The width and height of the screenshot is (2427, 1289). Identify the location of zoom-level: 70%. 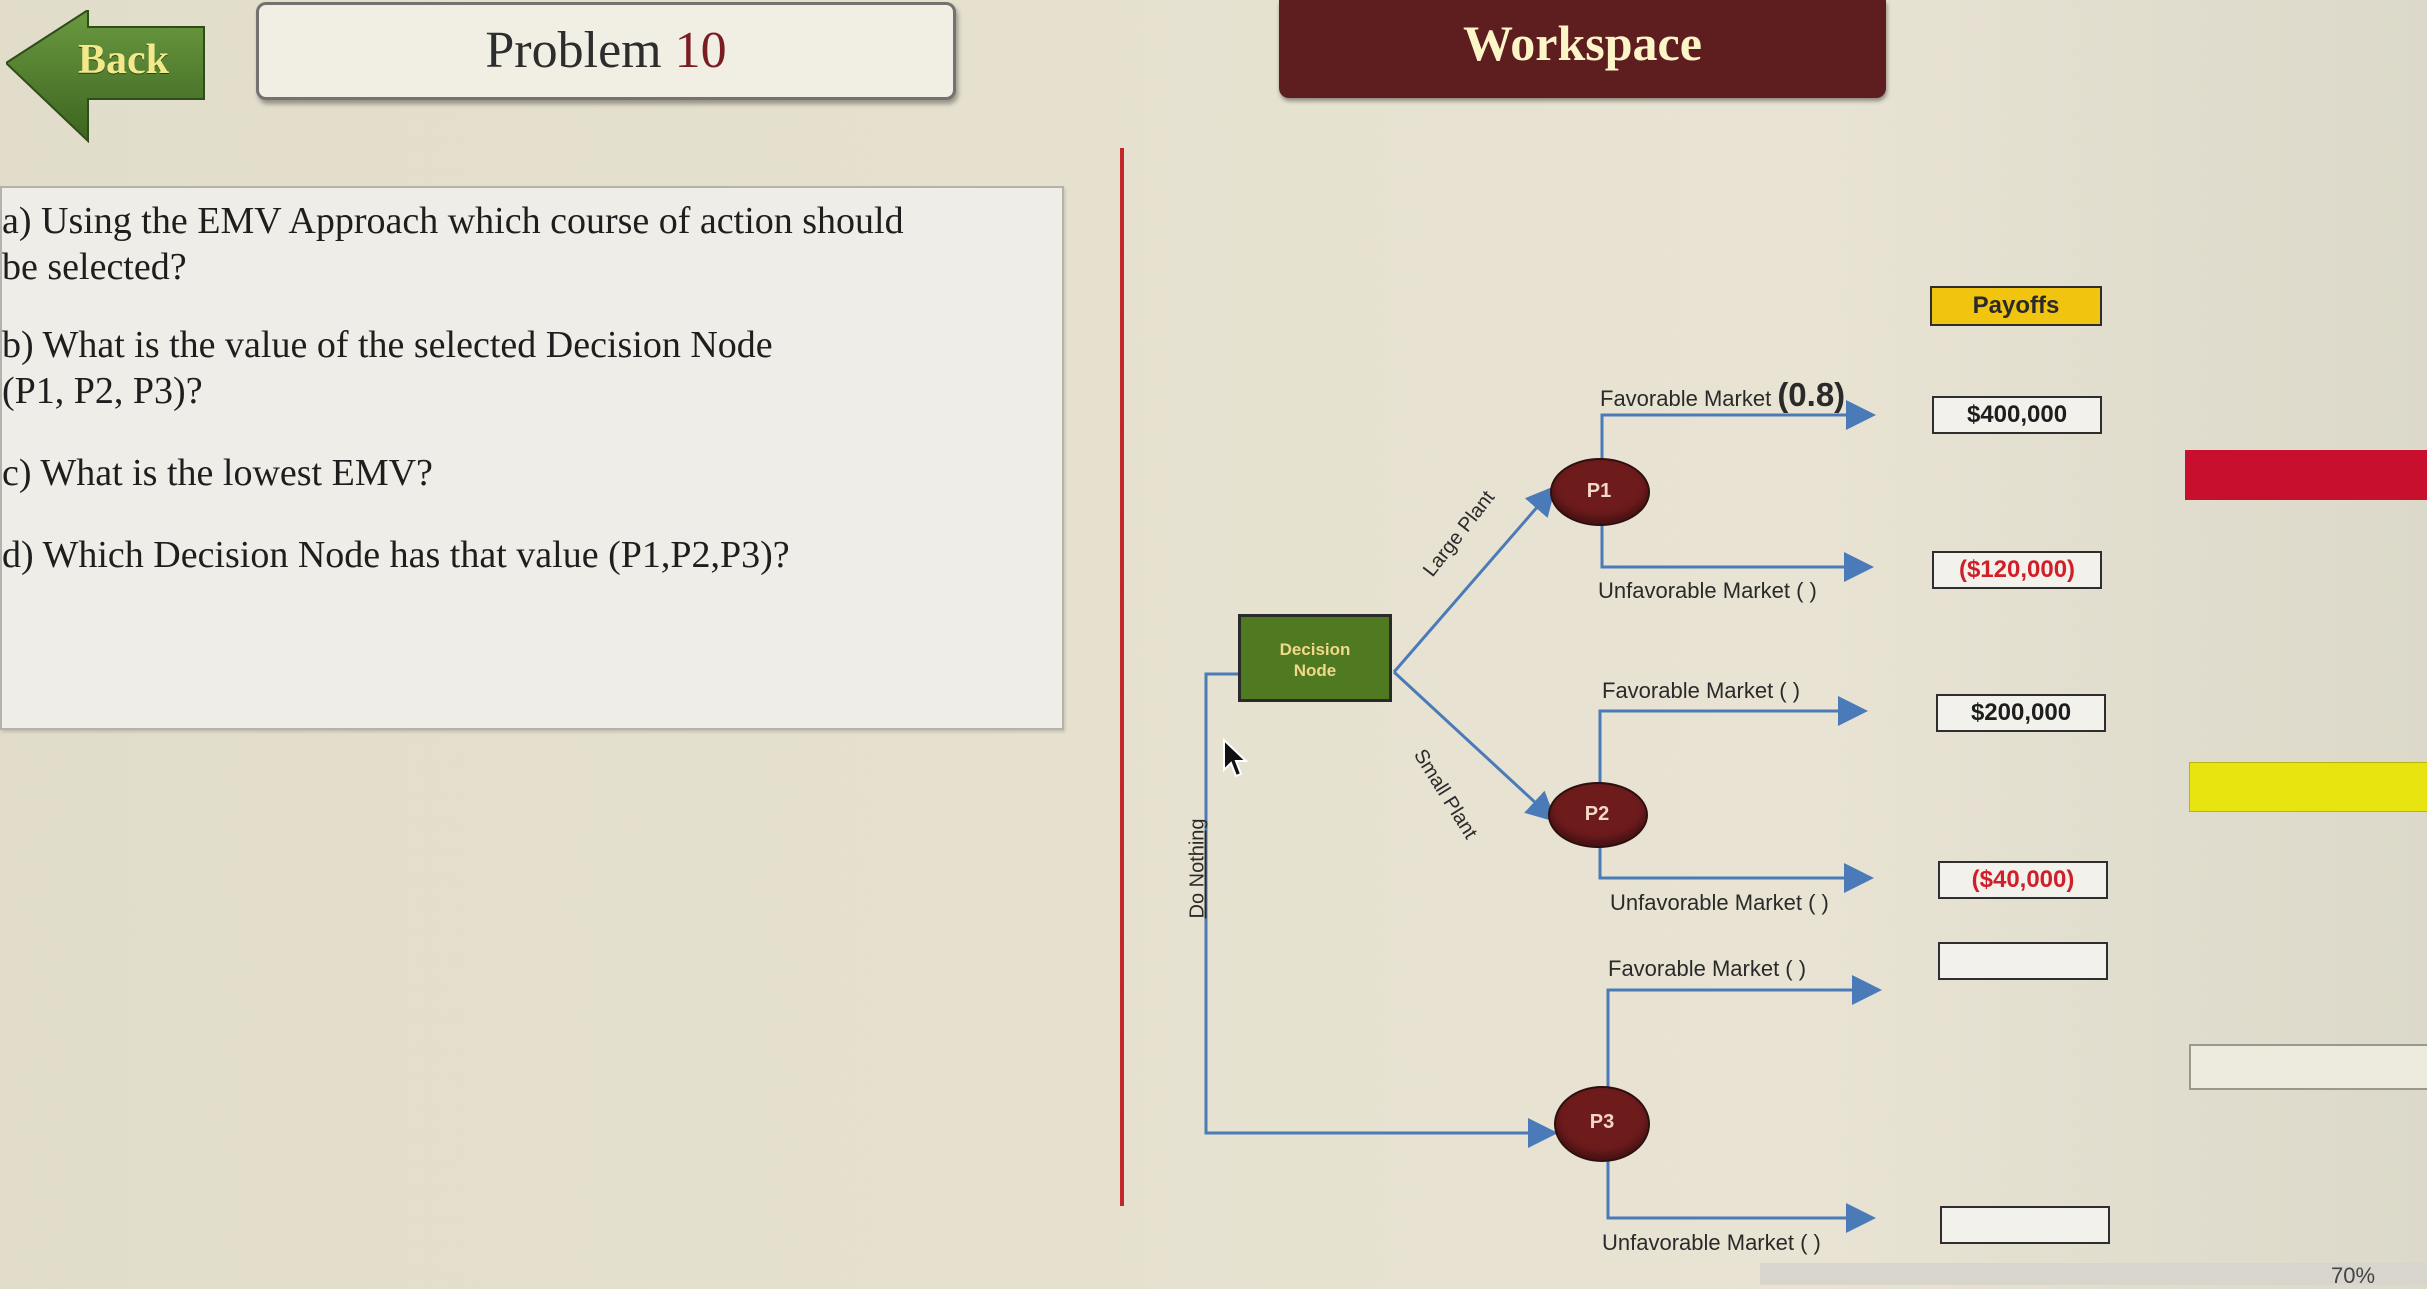
(2353, 1276).